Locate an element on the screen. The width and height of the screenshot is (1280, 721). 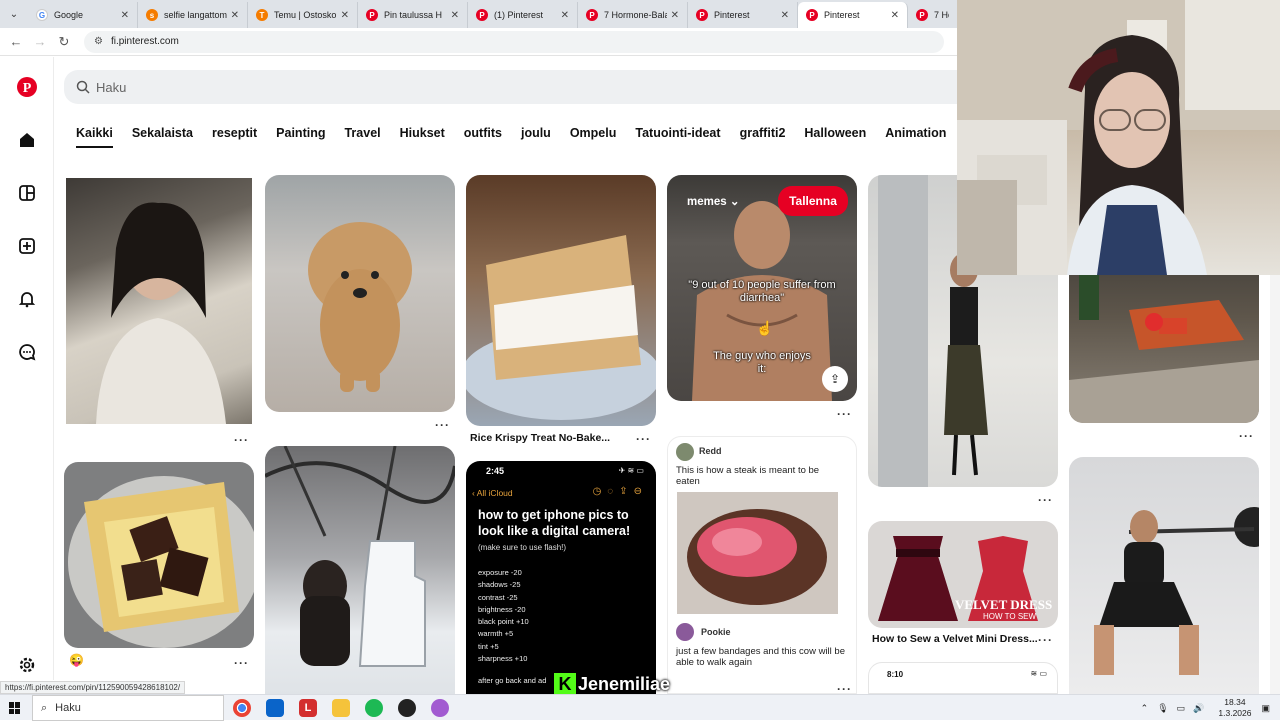
page-scrollbar is located at coordinates (1275, 484).